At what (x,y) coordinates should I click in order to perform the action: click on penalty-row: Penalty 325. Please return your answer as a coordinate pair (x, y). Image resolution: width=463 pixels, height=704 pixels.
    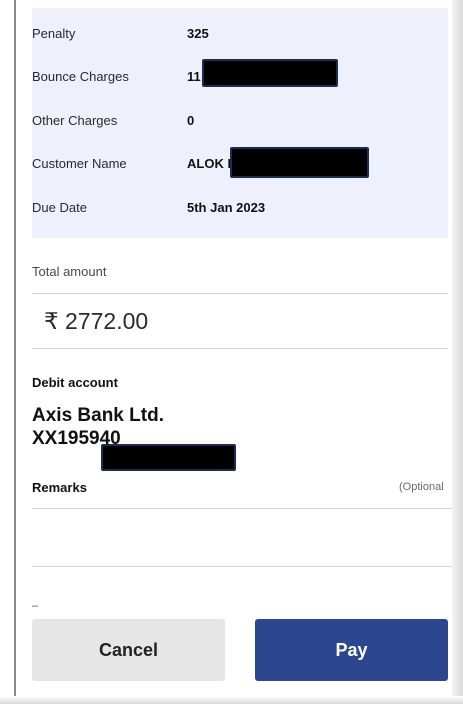
    Looking at the image, I should click on (240, 41).